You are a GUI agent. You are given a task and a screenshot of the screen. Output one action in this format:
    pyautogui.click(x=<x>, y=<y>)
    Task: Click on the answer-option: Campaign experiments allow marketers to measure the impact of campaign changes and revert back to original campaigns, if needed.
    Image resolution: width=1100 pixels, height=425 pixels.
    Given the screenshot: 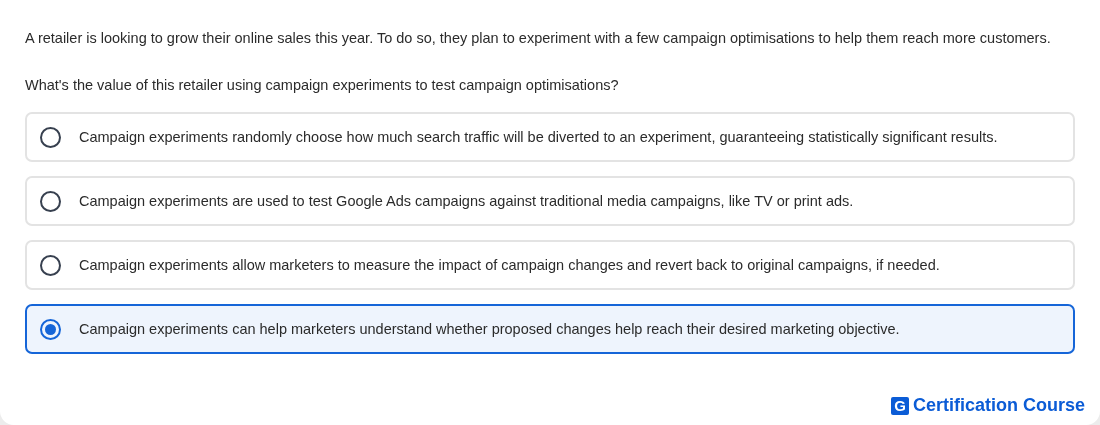 What is the action you would take?
    pyautogui.click(x=550, y=265)
    